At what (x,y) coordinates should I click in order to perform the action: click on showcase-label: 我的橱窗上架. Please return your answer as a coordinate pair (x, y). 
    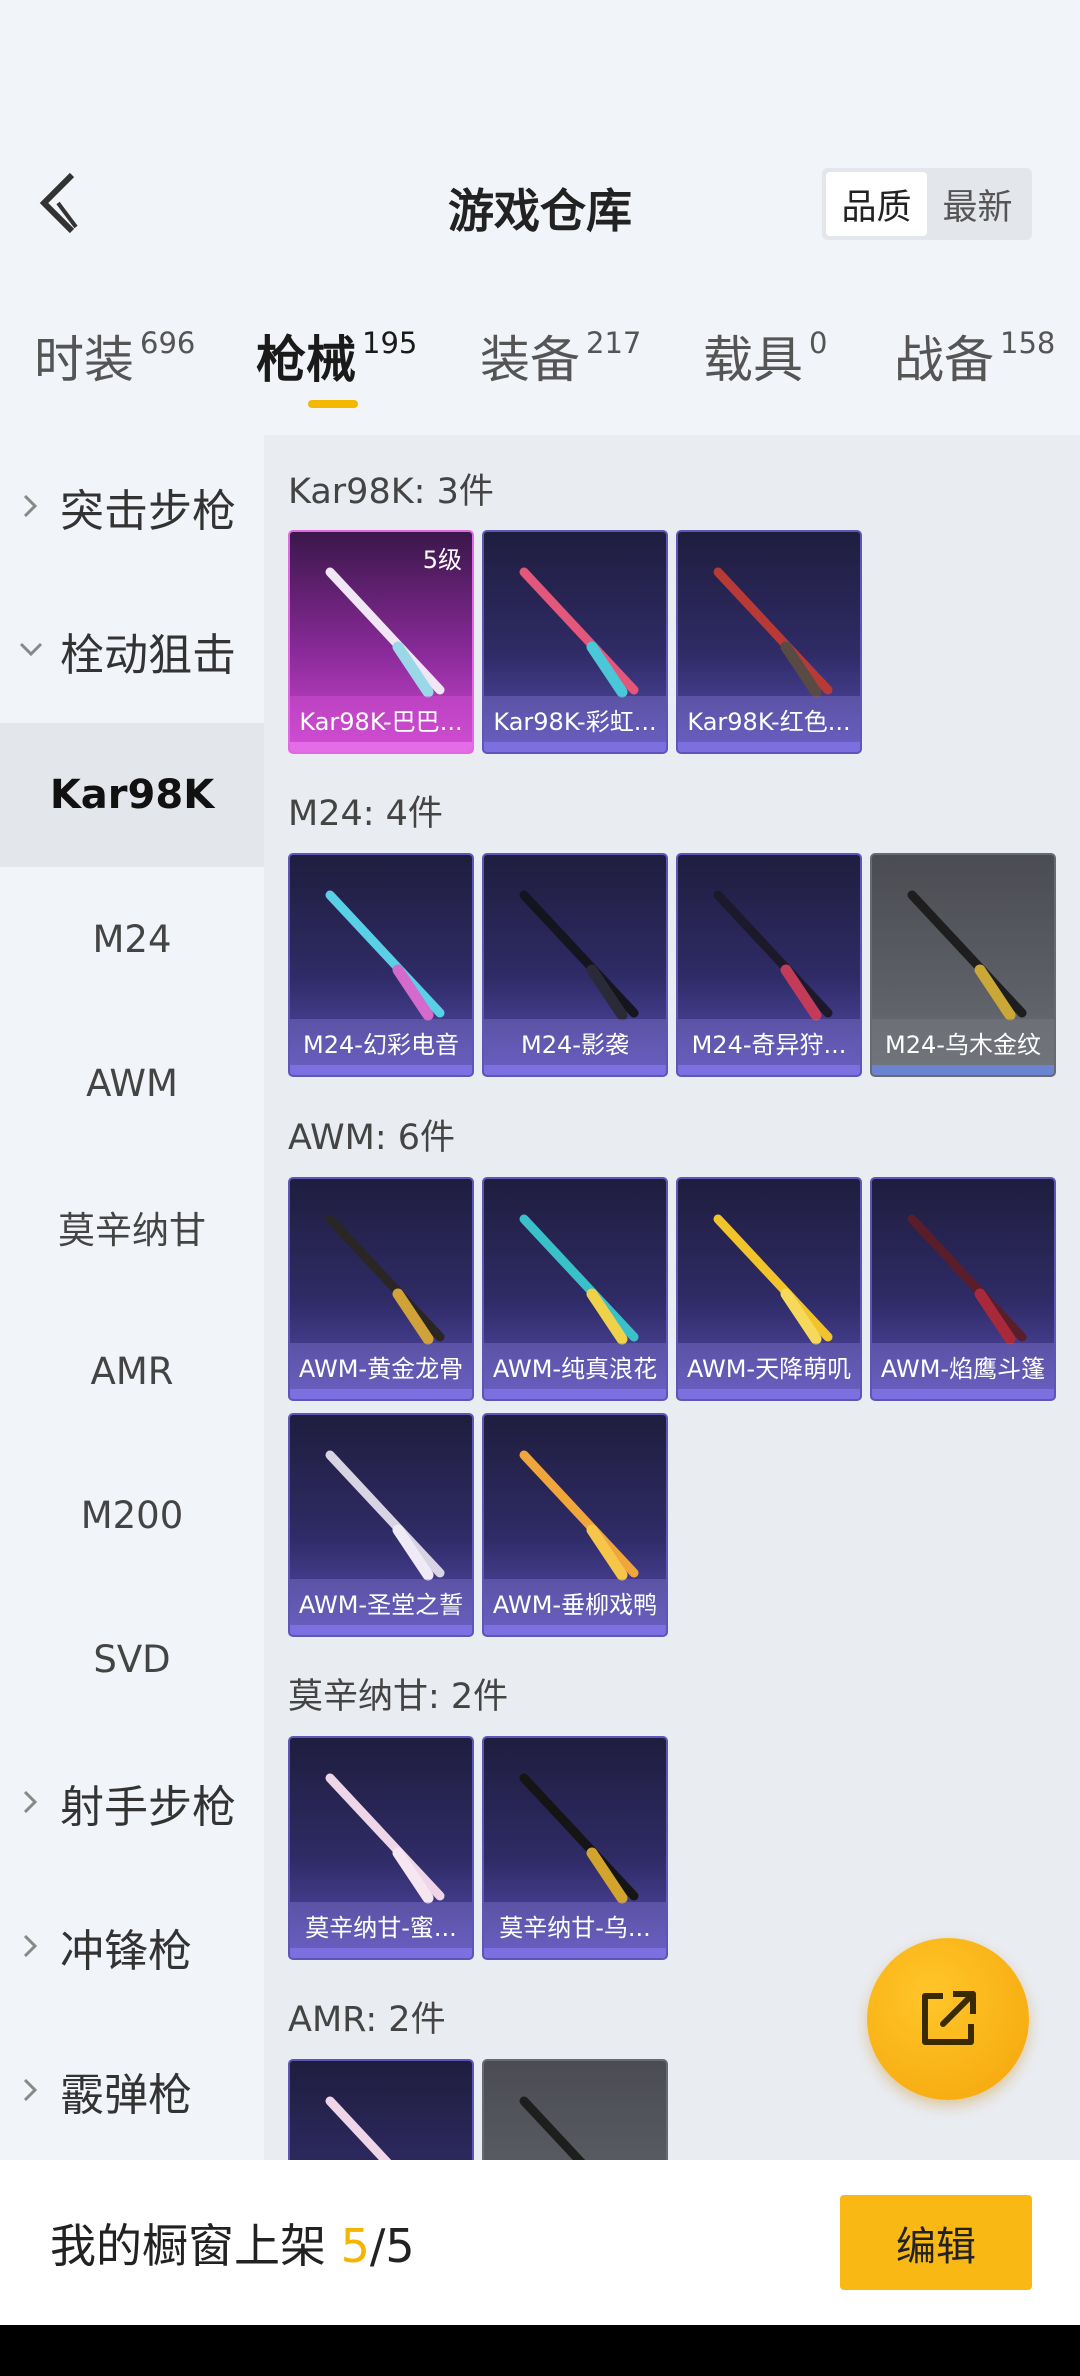
    Looking at the image, I should click on (188, 2246).